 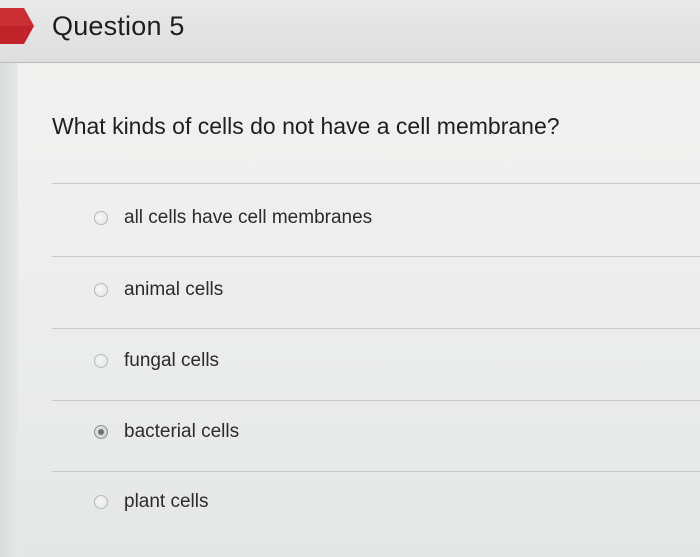 I want to click on radio-button-selected, so click(x=101, y=432).